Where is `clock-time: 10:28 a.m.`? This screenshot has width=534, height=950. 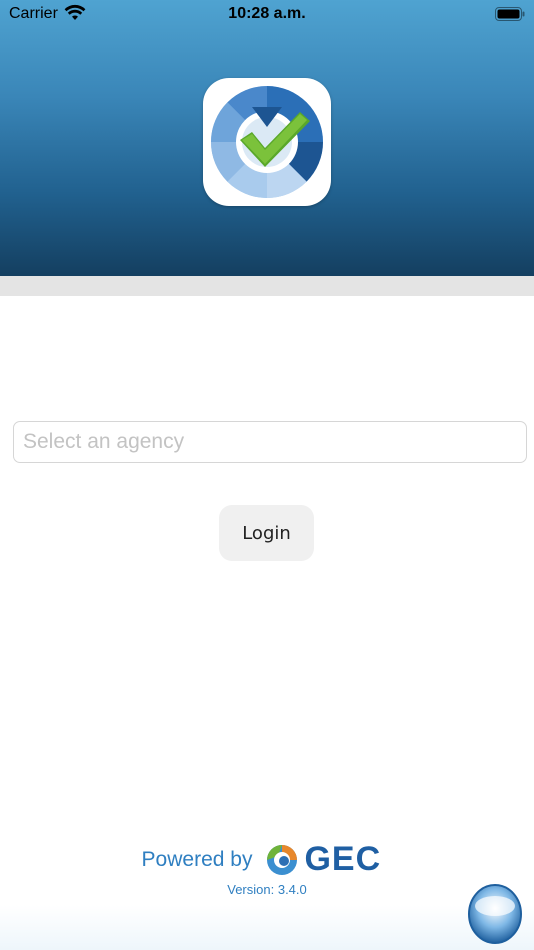
clock-time: 10:28 a.m. is located at coordinates (267, 13).